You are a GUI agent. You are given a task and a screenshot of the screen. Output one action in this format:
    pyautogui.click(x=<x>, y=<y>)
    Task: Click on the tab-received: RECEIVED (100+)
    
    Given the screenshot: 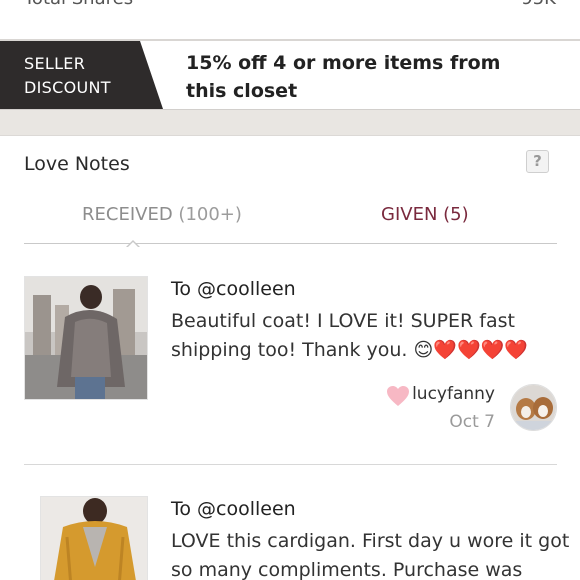 What is the action you would take?
    pyautogui.click(x=162, y=214)
    